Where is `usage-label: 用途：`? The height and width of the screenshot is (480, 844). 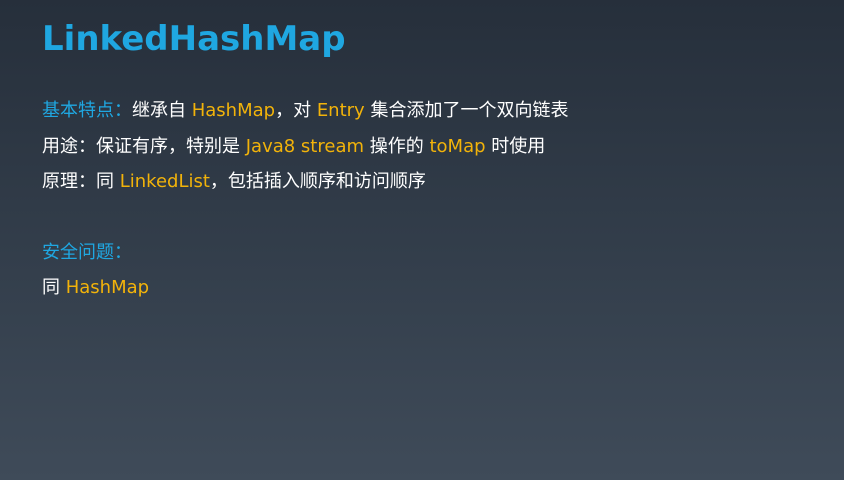 usage-label: 用途： is located at coordinates (69, 146).